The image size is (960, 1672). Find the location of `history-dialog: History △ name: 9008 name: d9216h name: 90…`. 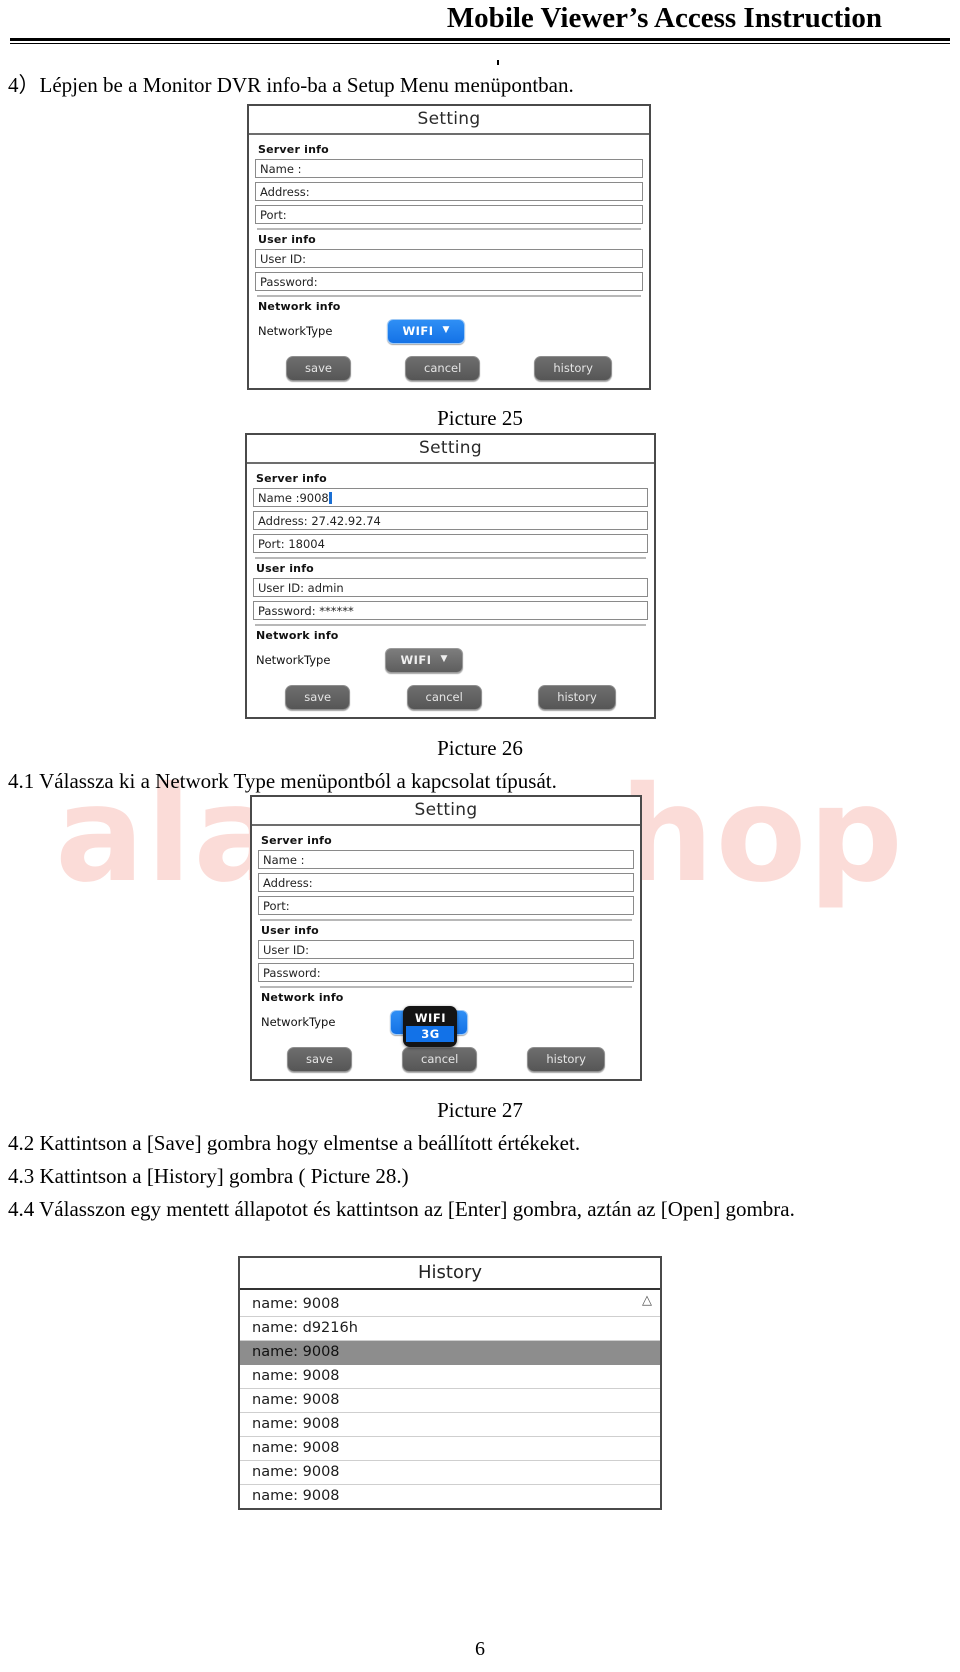

history-dialog: History △ name: 9008 name: d9216h name: 90… is located at coordinates (450, 1383).